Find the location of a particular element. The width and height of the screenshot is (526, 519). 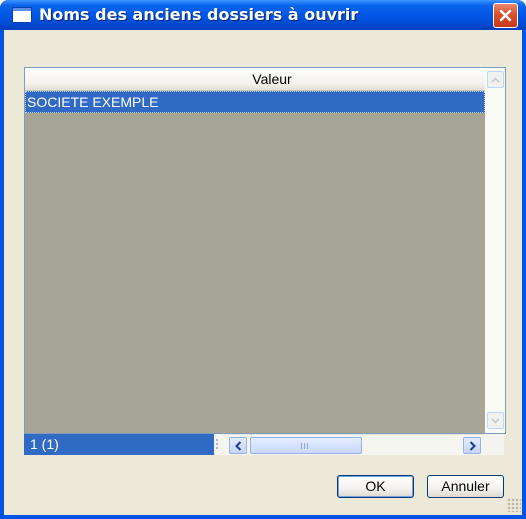

resize-grip-icon is located at coordinates (514, 505).